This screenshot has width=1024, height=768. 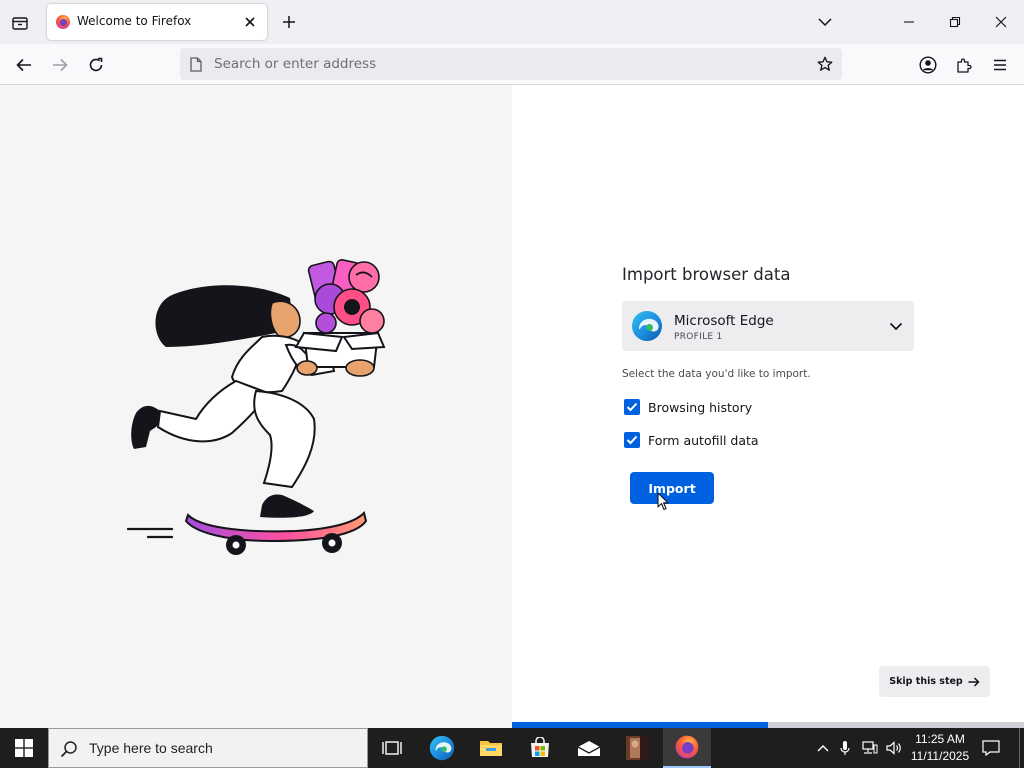 What do you see at coordinates (1000, 65) in the screenshot?
I see `menu-icon` at bounding box center [1000, 65].